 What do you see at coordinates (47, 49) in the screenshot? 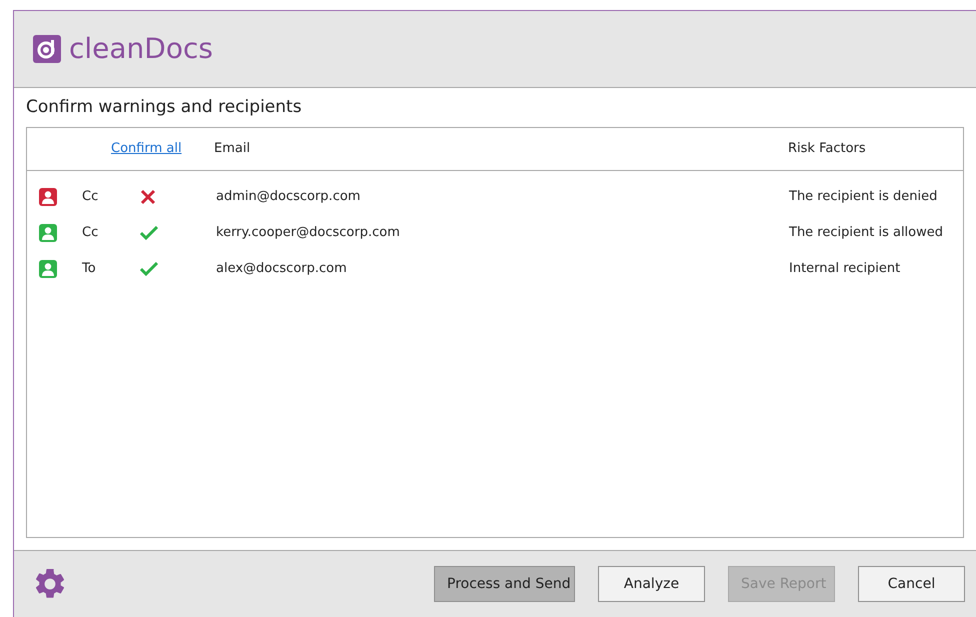
I see `logo-icon` at bounding box center [47, 49].